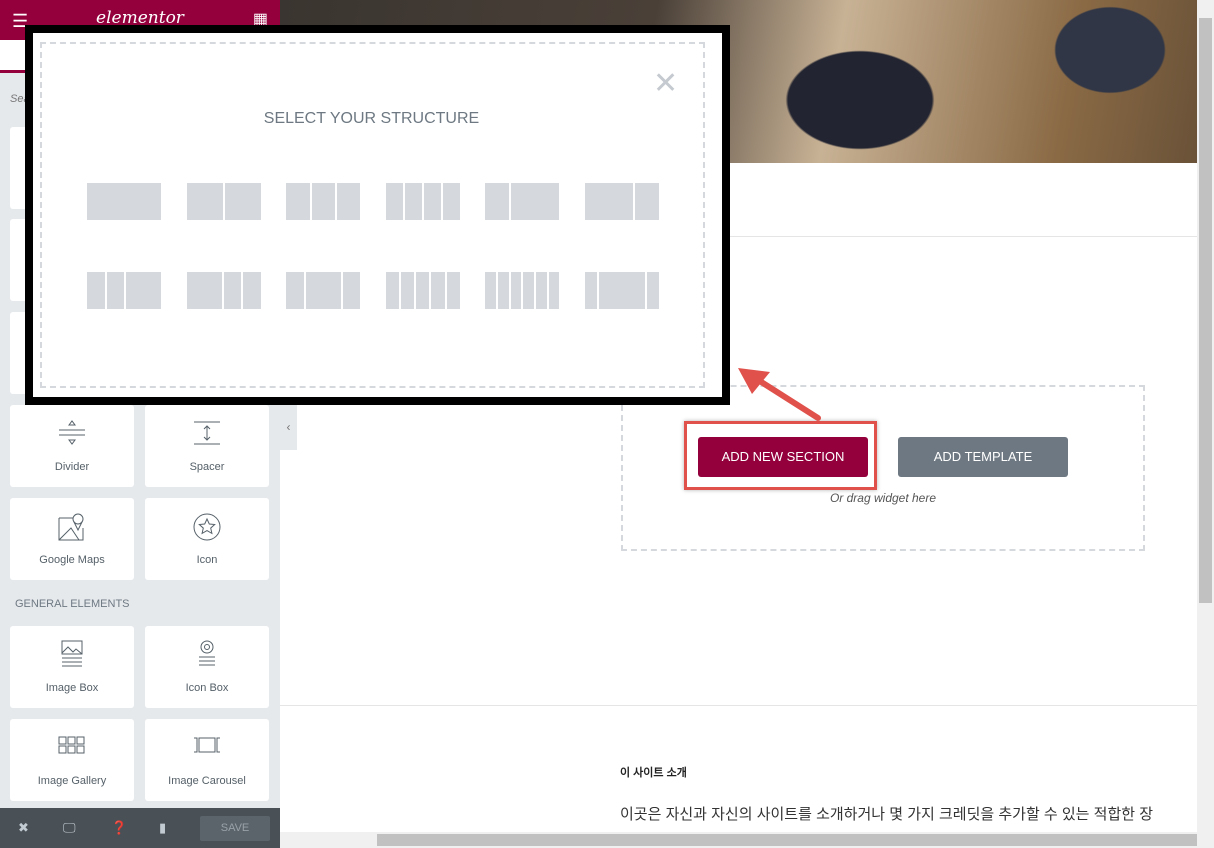 The height and width of the screenshot is (848, 1214). I want to click on widget-image-box: Image Box, so click(72, 667).